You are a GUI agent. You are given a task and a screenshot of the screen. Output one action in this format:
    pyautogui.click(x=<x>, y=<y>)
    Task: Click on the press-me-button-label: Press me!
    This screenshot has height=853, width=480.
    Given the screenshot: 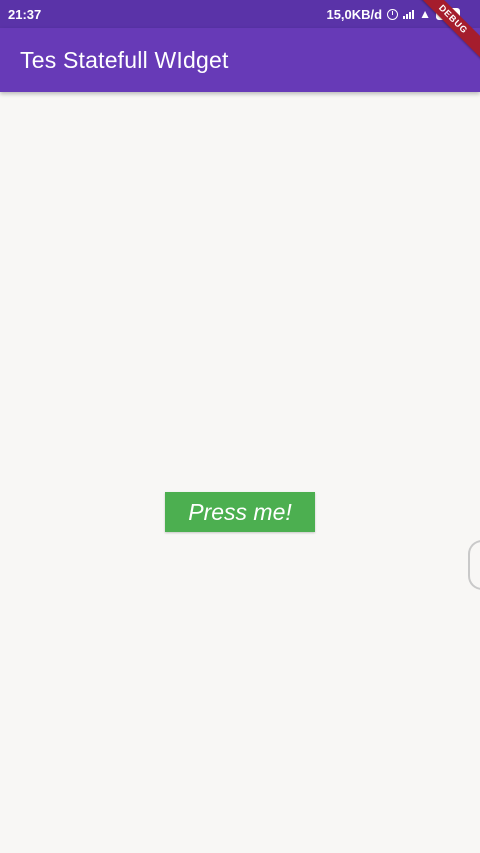 What is the action you would take?
    pyautogui.click(x=240, y=511)
    